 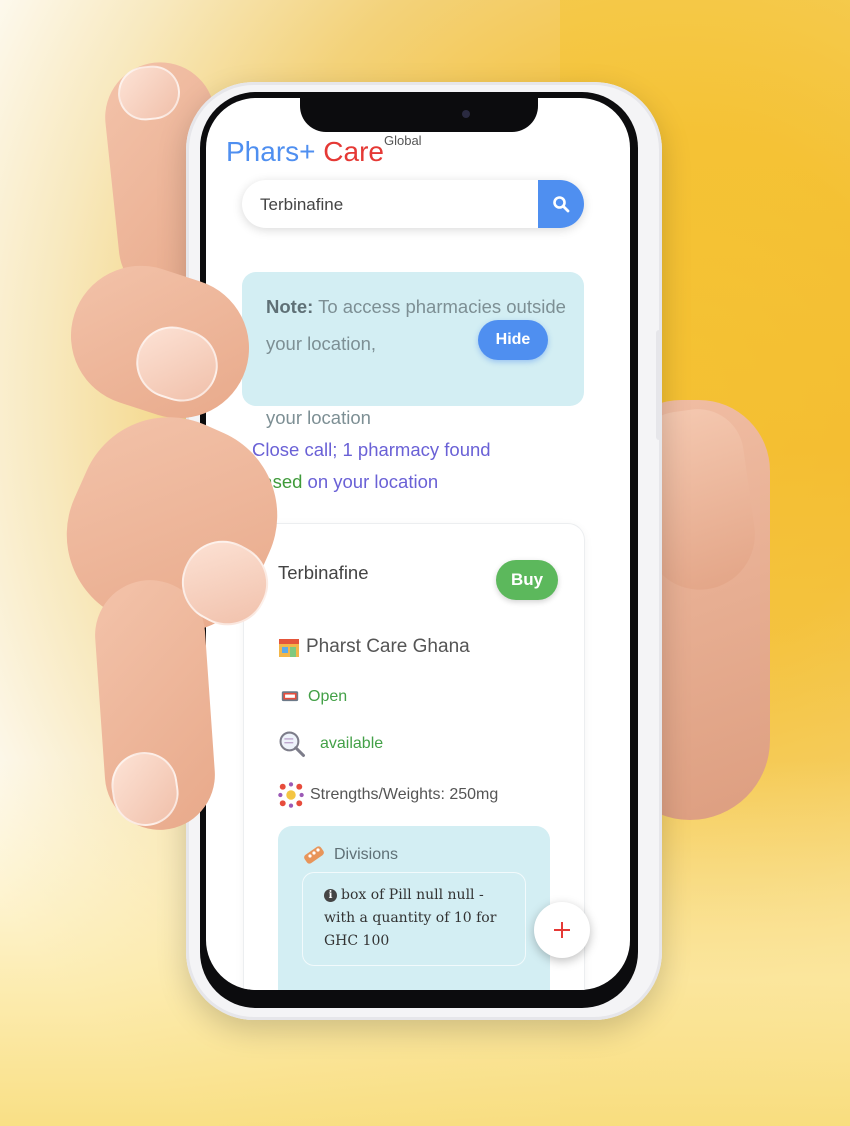 I want to click on hide-location-button: Hide, so click(x=513, y=340).